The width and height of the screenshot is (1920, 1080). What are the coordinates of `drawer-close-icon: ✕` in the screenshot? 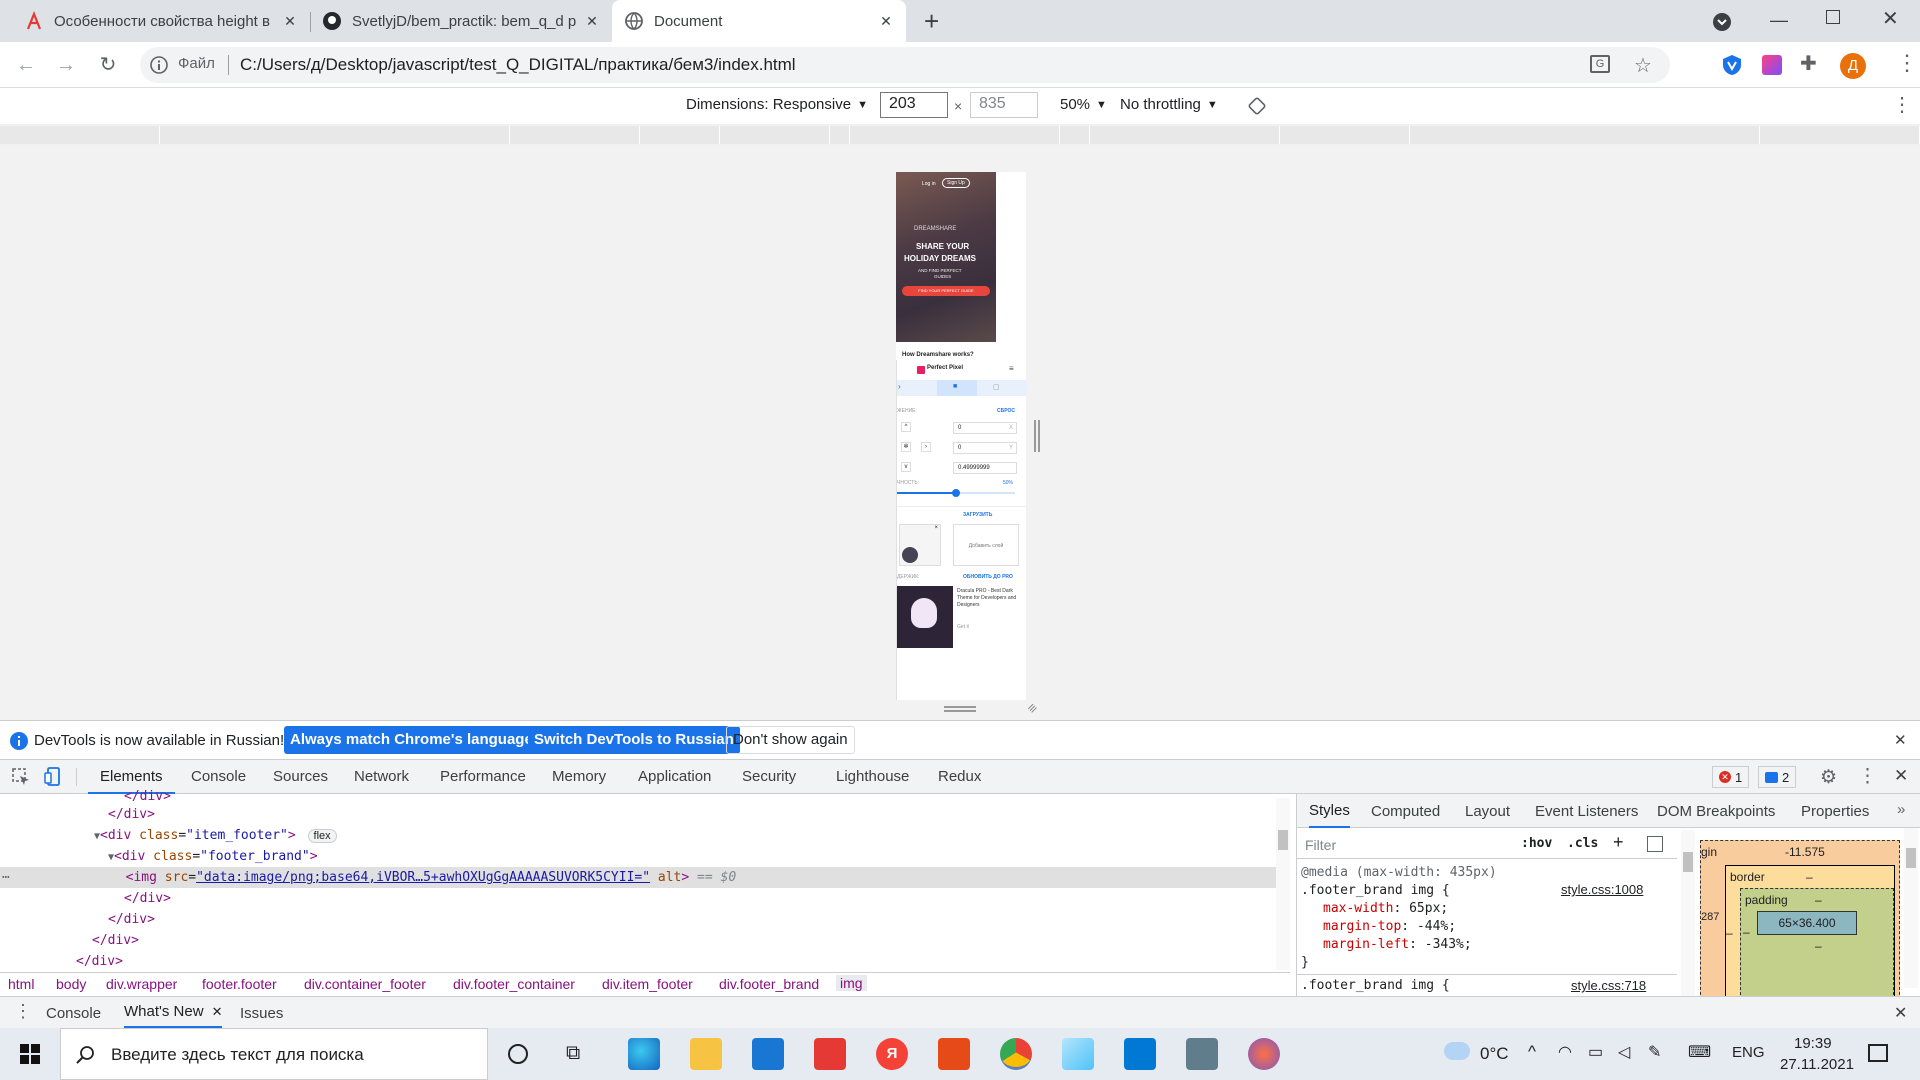 It's located at (1900, 1013).